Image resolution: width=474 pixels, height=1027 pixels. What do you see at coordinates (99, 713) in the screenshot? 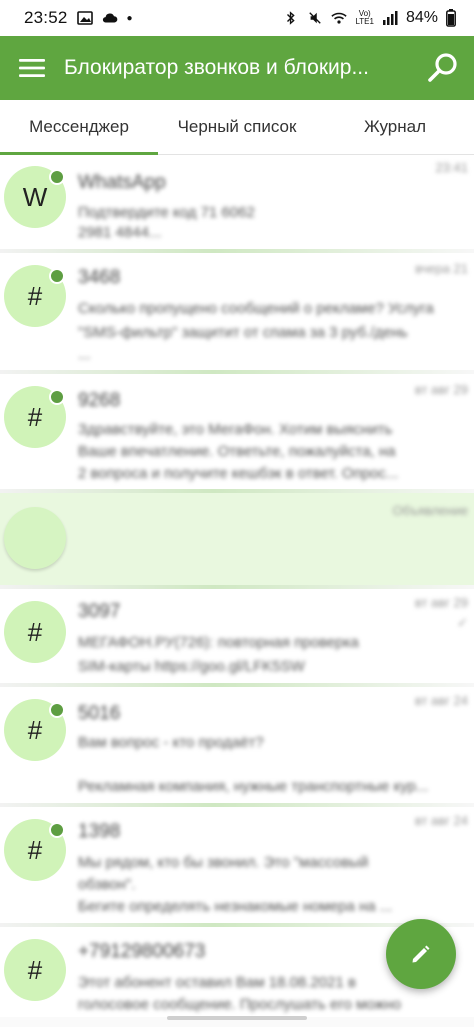
I see `sender-name: 5016` at bounding box center [99, 713].